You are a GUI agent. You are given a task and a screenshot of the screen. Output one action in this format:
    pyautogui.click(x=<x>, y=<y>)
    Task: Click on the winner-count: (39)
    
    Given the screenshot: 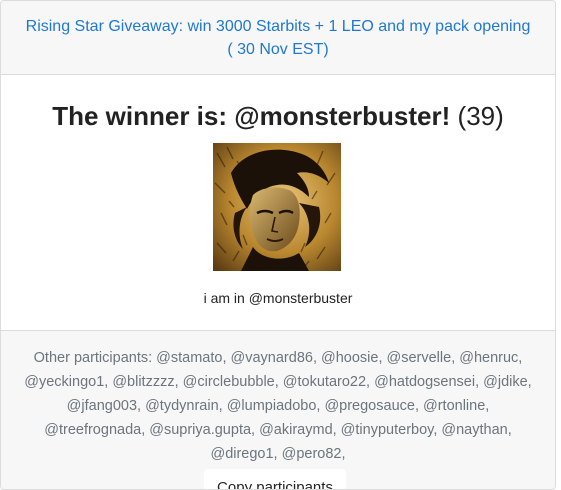 What is the action you would take?
    pyautogui.click(x=480, y=116)
    